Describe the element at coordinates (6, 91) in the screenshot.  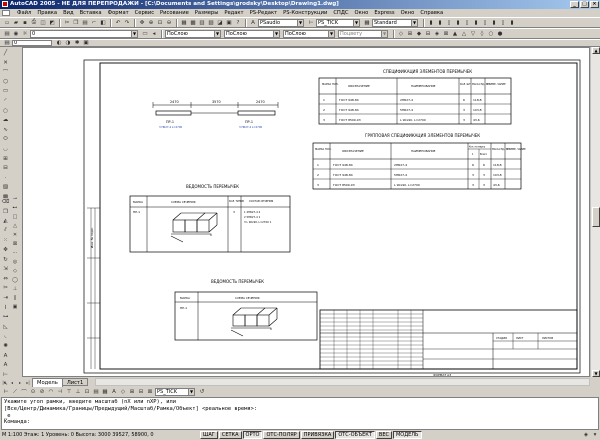
I see `rectangle-icon: ▭` at that location.